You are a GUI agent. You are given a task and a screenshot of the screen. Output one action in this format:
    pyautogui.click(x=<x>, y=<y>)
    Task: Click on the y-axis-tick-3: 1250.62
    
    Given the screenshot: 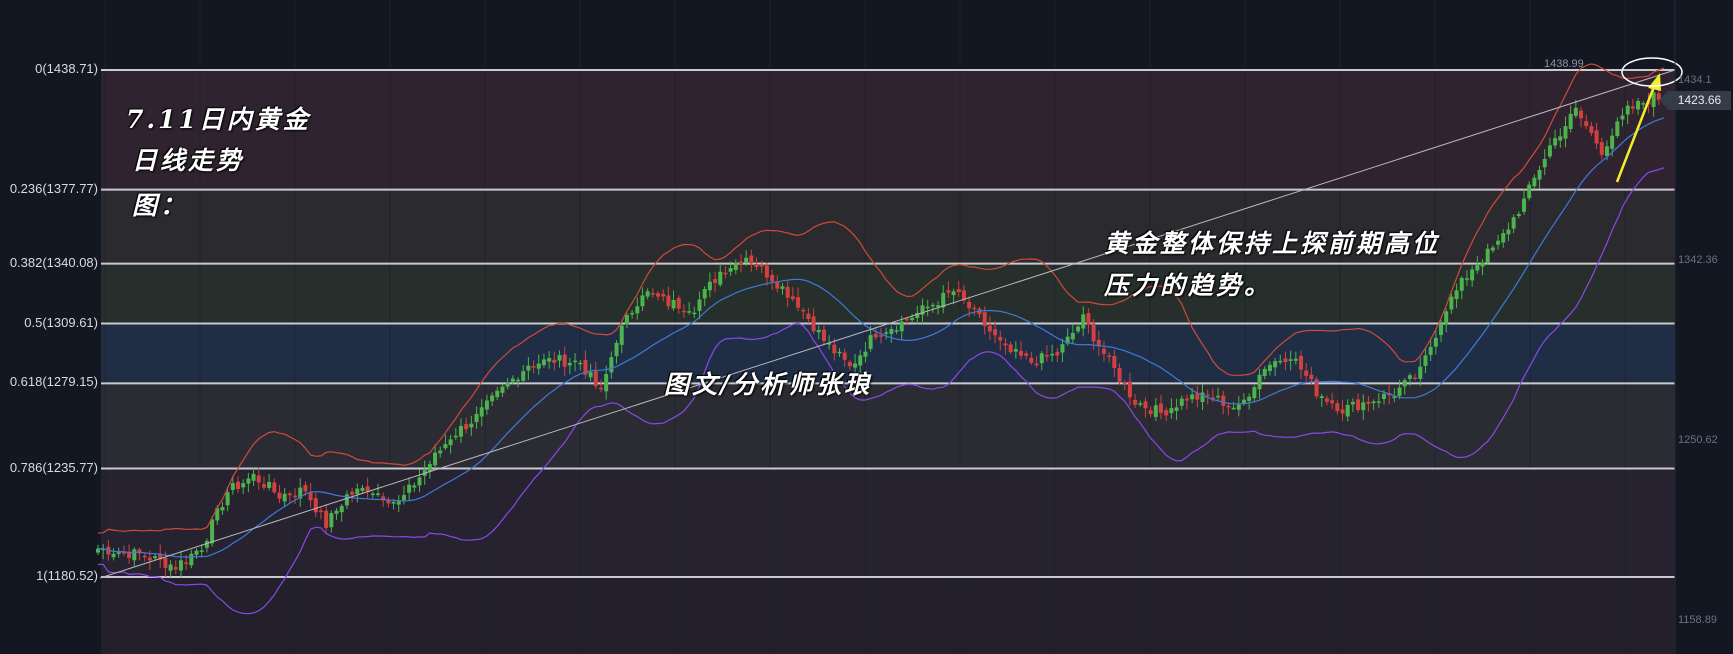 What is the action you would take?
    pyautogui.click(x=1698, y=440)
    